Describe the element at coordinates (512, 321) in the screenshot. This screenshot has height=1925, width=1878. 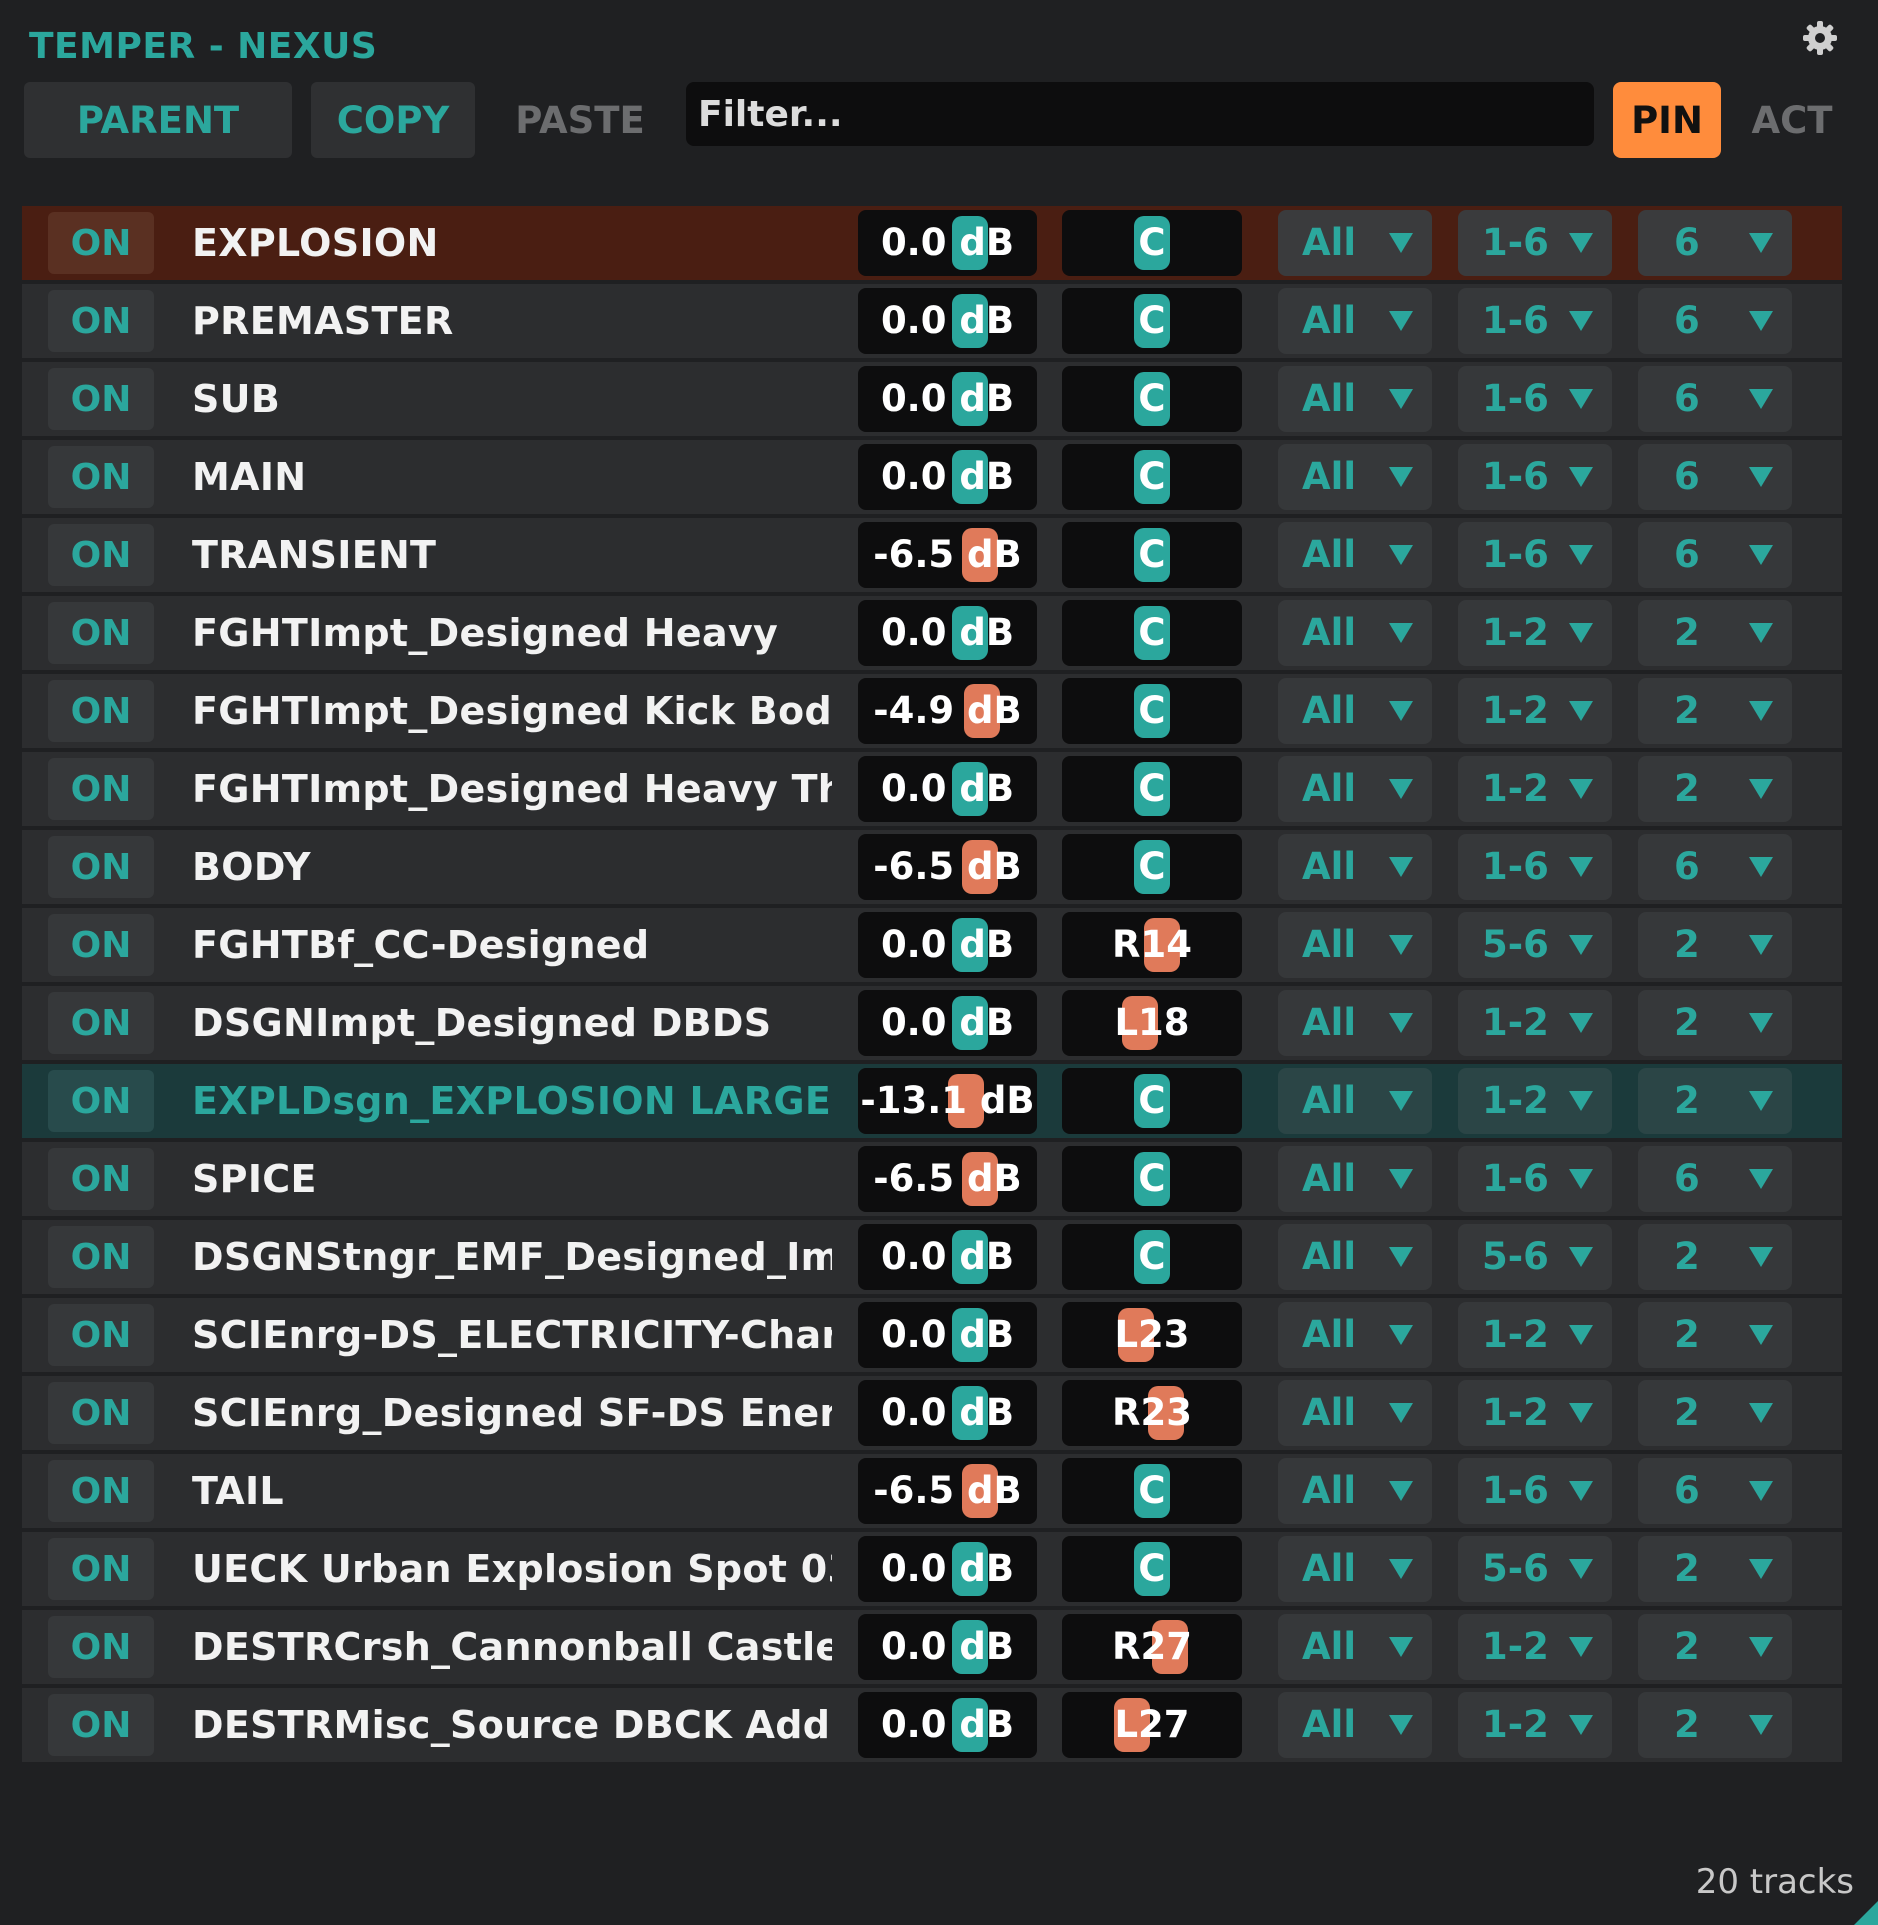
I see `track-name: PREMASTER` at that location.